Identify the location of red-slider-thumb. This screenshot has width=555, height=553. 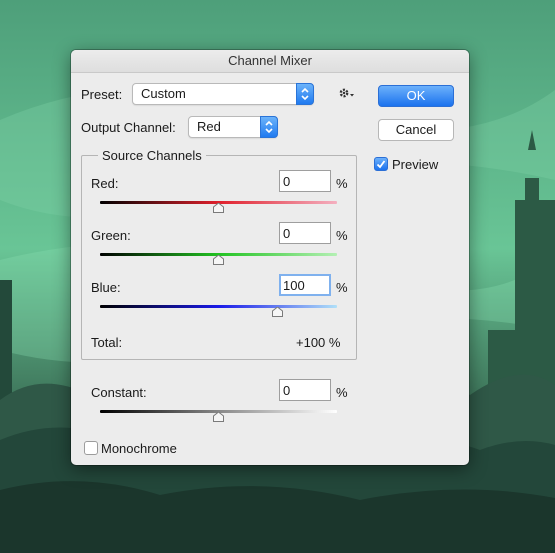
(218, 208).